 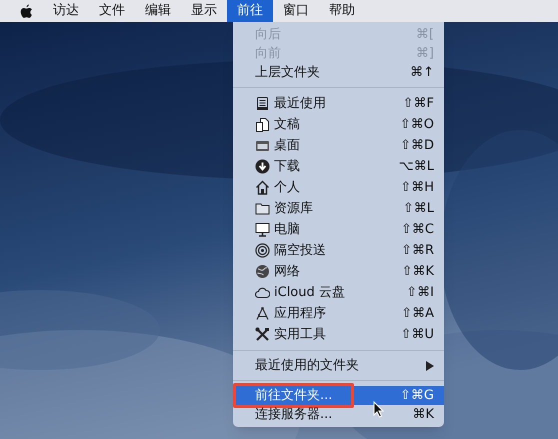 What do you see at coordinates (338, 166) in the screenshot?
I see `menu-item: 下载 ⌥⌘L` at bounding box center [338, 166].